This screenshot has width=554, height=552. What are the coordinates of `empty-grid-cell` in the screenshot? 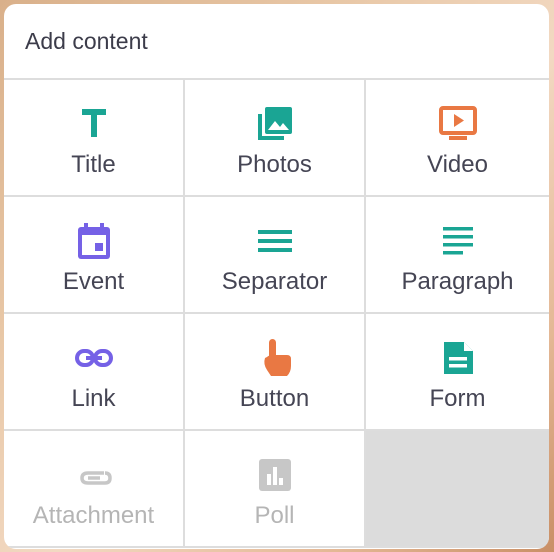 It's located at (457, 489).